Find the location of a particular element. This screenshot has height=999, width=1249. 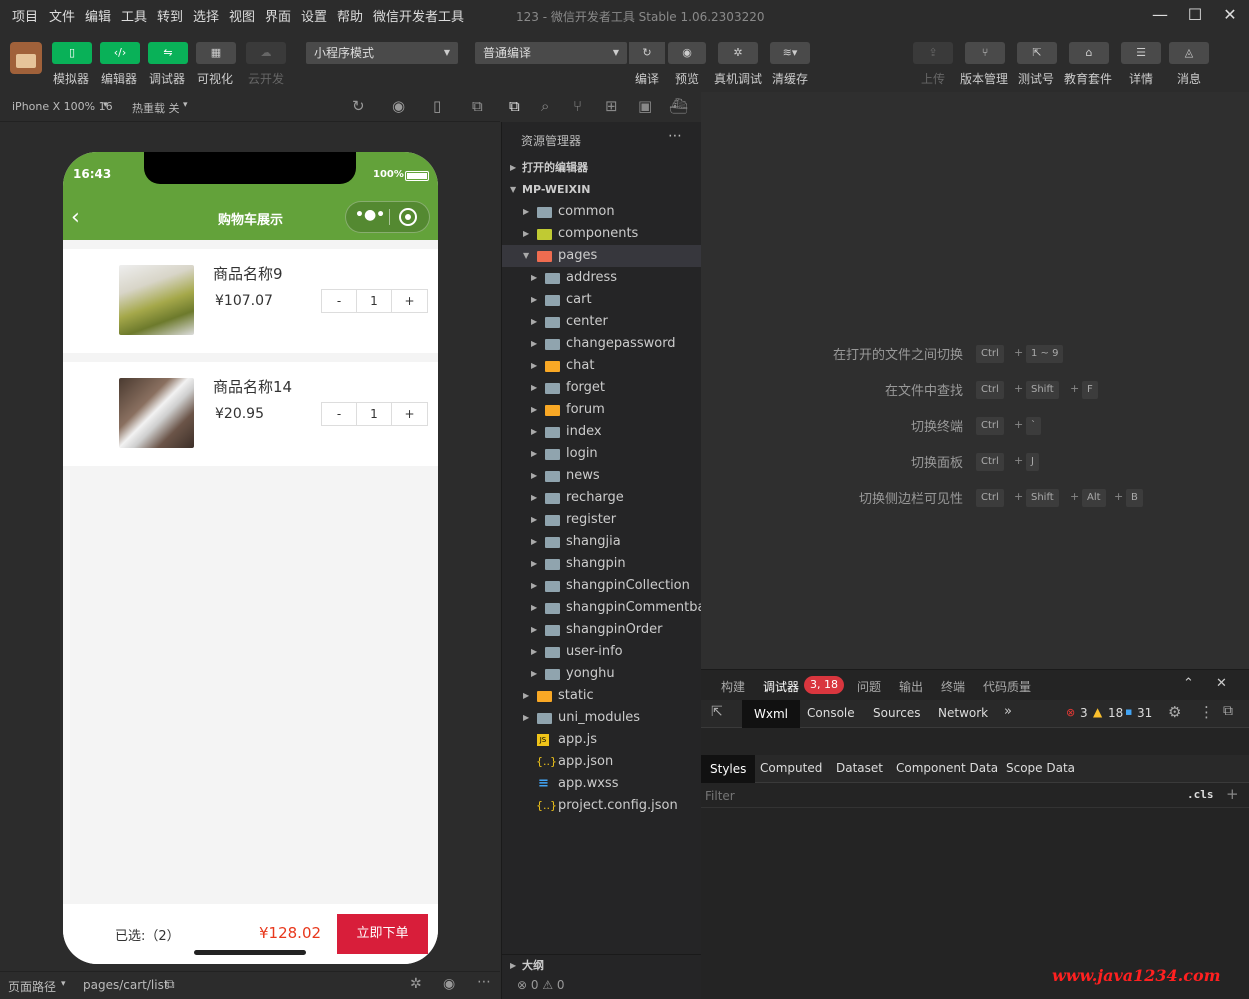

order-button: 立即下单 is located at coordinates (382, 934).